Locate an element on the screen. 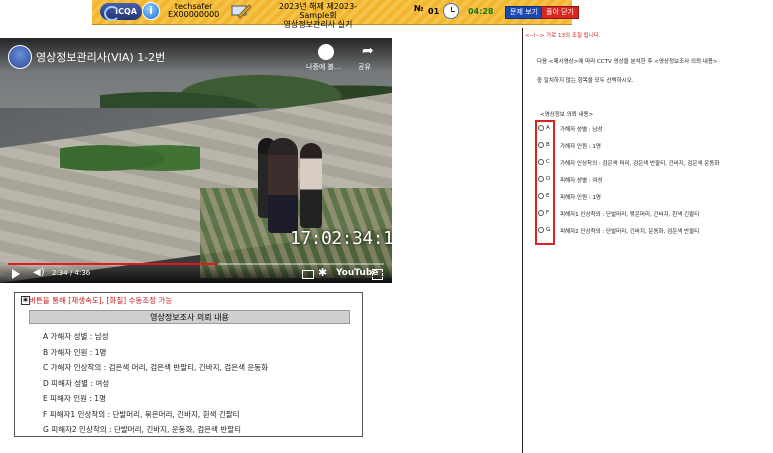 The width and height of the screenshot is (773, 453). panel-header: 영상정보조사 의뢰 내용 is located at coordinates (189, 317).